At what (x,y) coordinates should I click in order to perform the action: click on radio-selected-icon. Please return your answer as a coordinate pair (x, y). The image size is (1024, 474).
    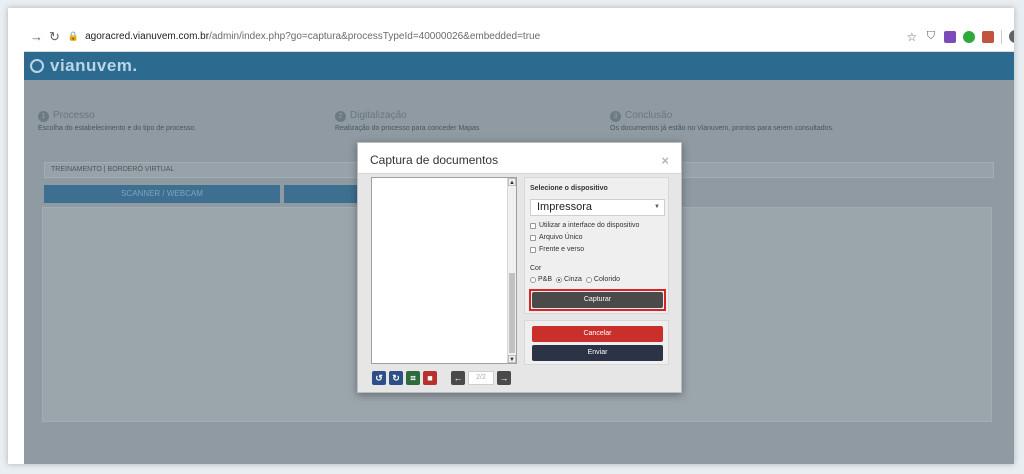
    Looking at the image, I should click on (559, 279).